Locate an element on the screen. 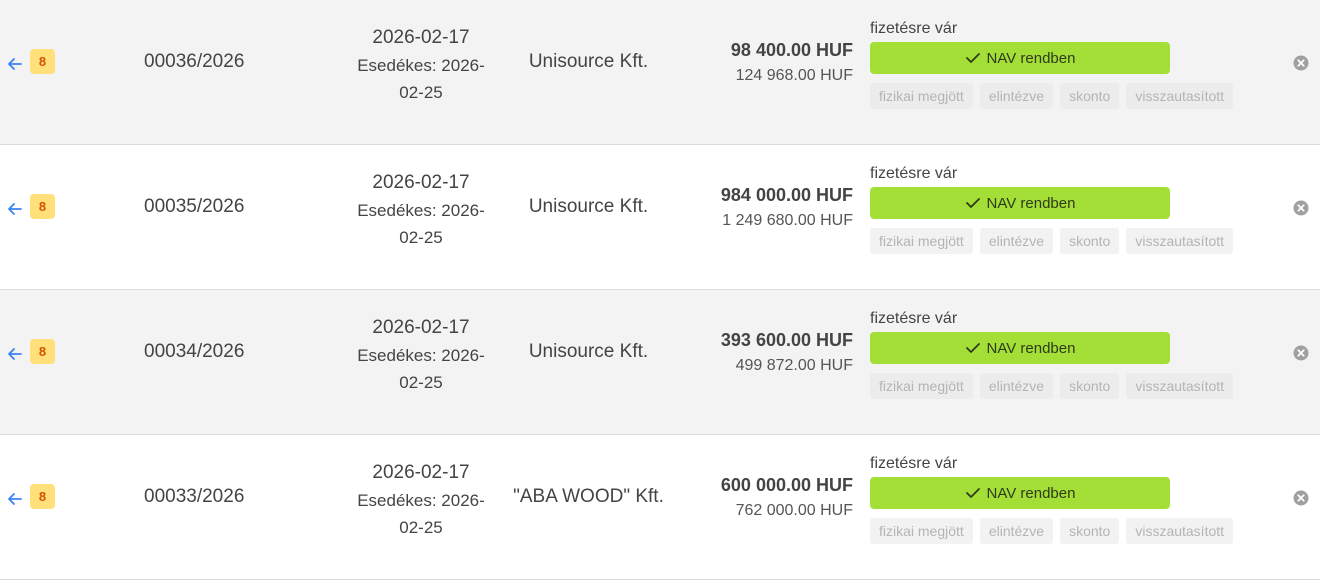  gross-amount: 762 000.00 HUF is located at coordinates (794, 510).